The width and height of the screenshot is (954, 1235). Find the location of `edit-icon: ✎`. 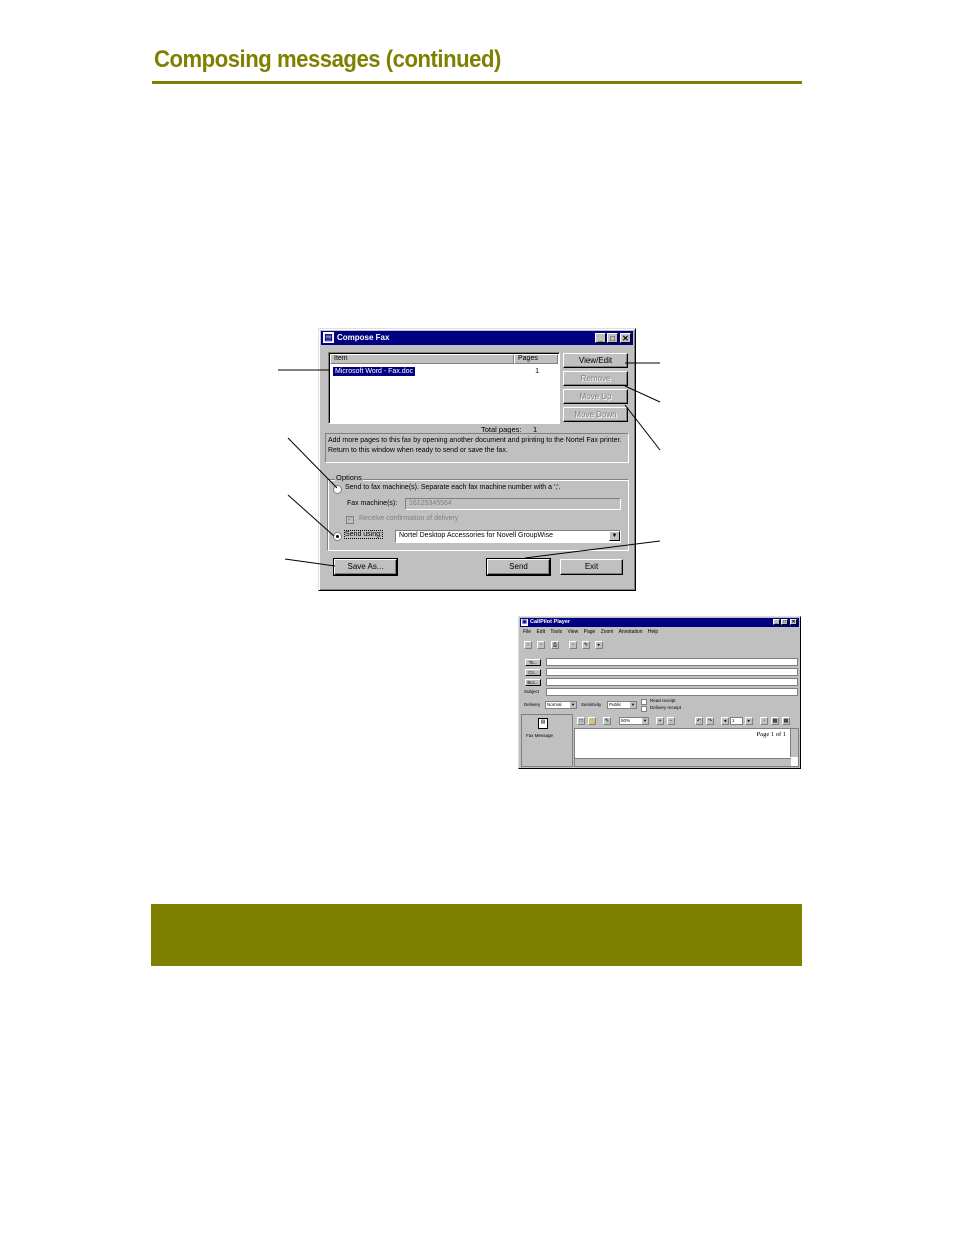

edit-icon: ✎ is located at coordinates (586, 645).